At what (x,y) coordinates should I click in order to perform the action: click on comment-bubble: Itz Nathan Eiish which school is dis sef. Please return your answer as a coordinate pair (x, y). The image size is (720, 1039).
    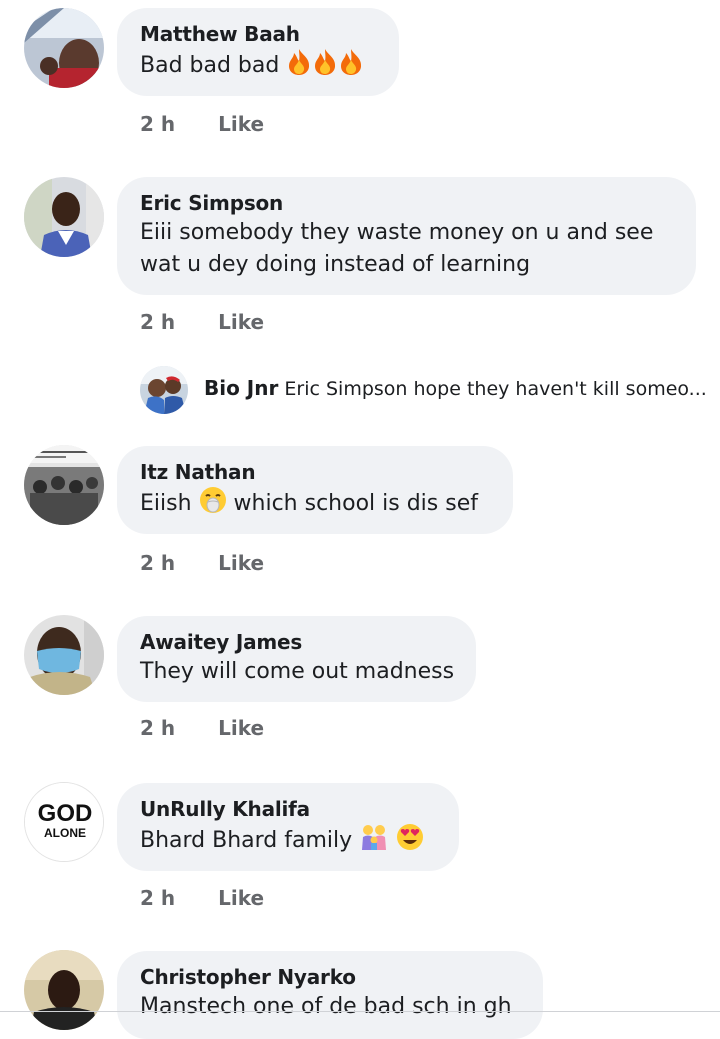
    Looking at the image, I should click on (315, 490).